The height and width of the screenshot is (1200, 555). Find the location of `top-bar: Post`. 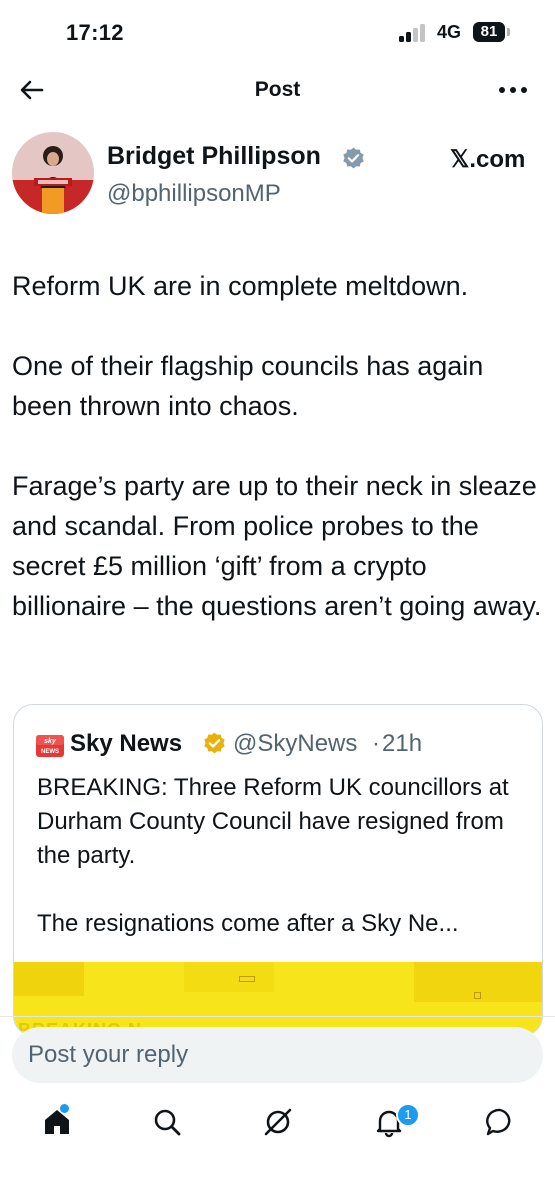

top-bar: Post is located at coordinates (277, 90).